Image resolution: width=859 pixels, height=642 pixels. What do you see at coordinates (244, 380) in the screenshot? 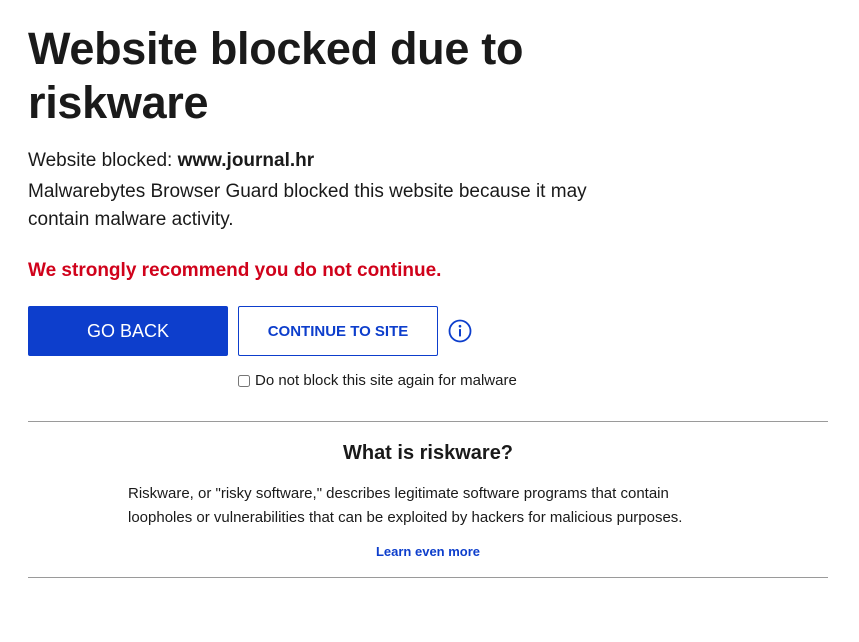
I see `do-not-block-checkbox` at bounding box center [244, 380].